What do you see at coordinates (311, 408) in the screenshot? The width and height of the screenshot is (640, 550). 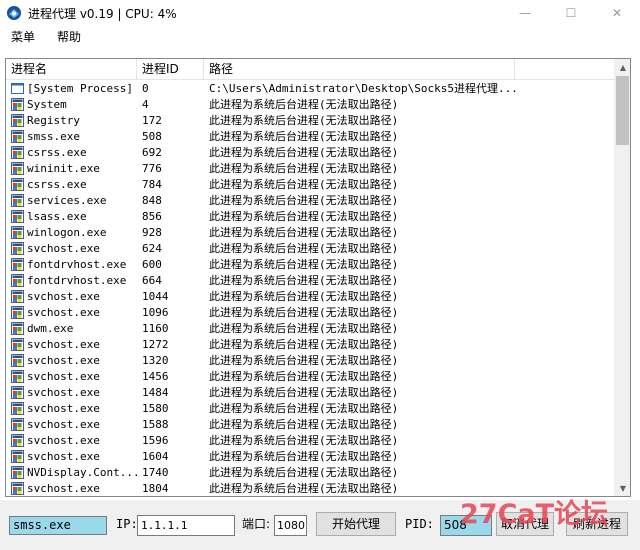 I see `table-row: svchost.exe 1580 此进程为系统后台进程(无法取出路径)` at bounding box center [311, 408].